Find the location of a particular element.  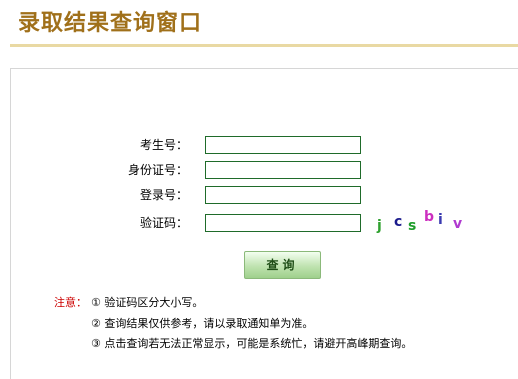

login-number-input is located at coordinates (283, 195).